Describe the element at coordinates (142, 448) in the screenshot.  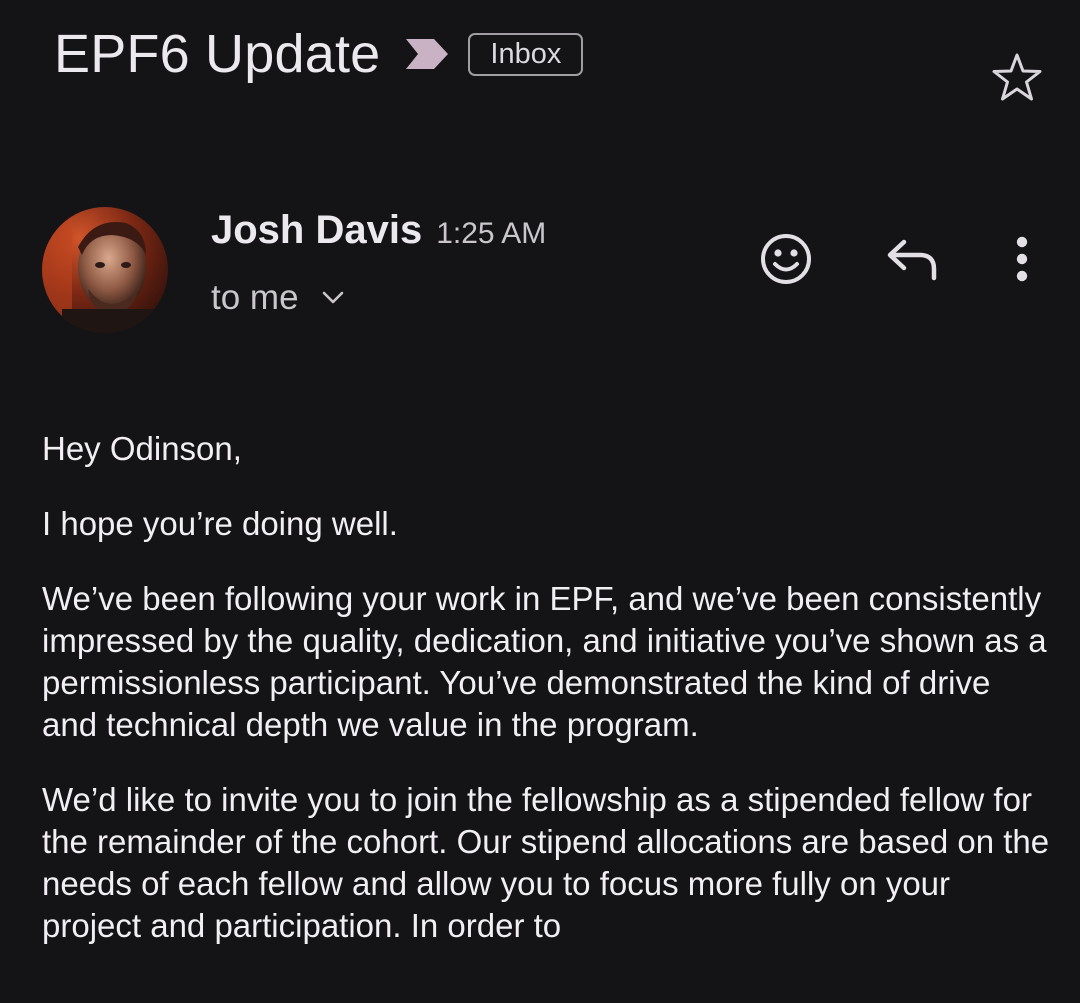
I see `email-greeting: Hey Odinson,` at that location.